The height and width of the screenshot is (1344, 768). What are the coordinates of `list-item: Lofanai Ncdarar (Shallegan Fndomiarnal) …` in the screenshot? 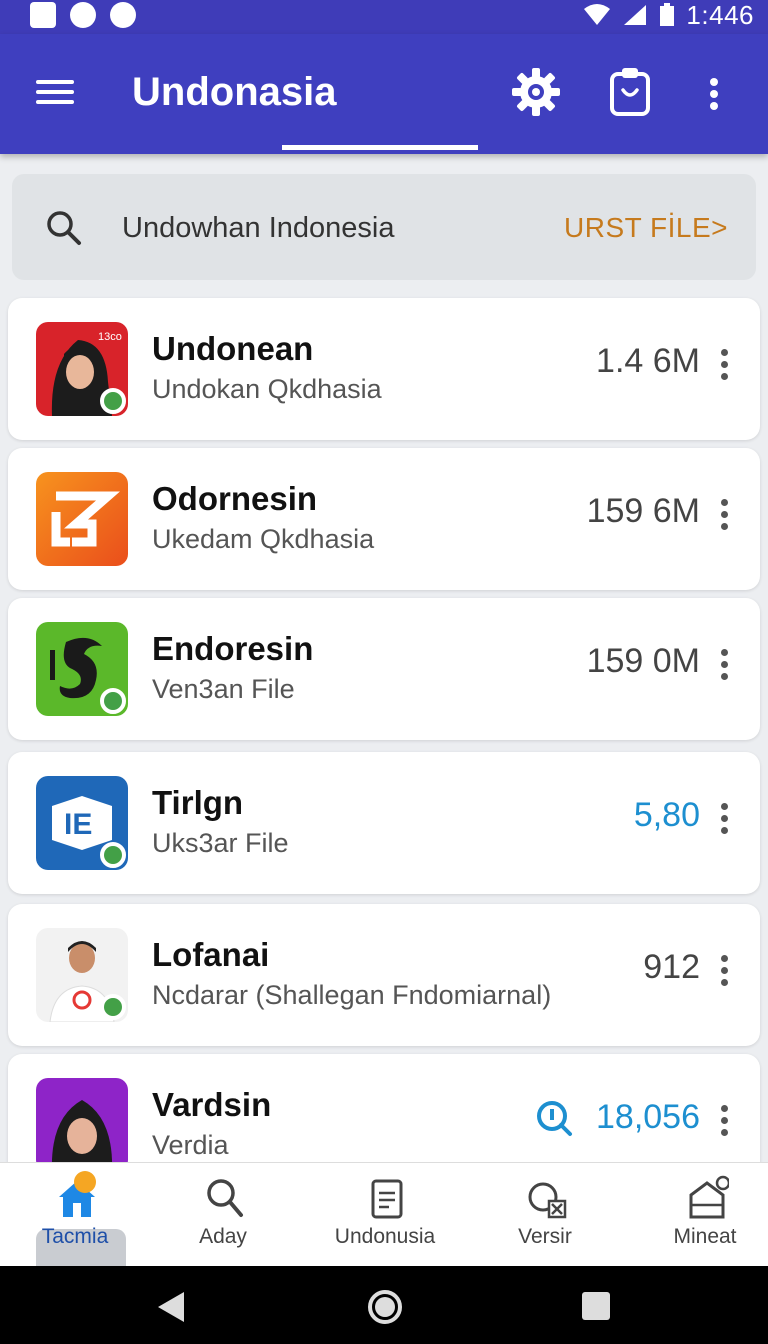 It's located at (384, 975).